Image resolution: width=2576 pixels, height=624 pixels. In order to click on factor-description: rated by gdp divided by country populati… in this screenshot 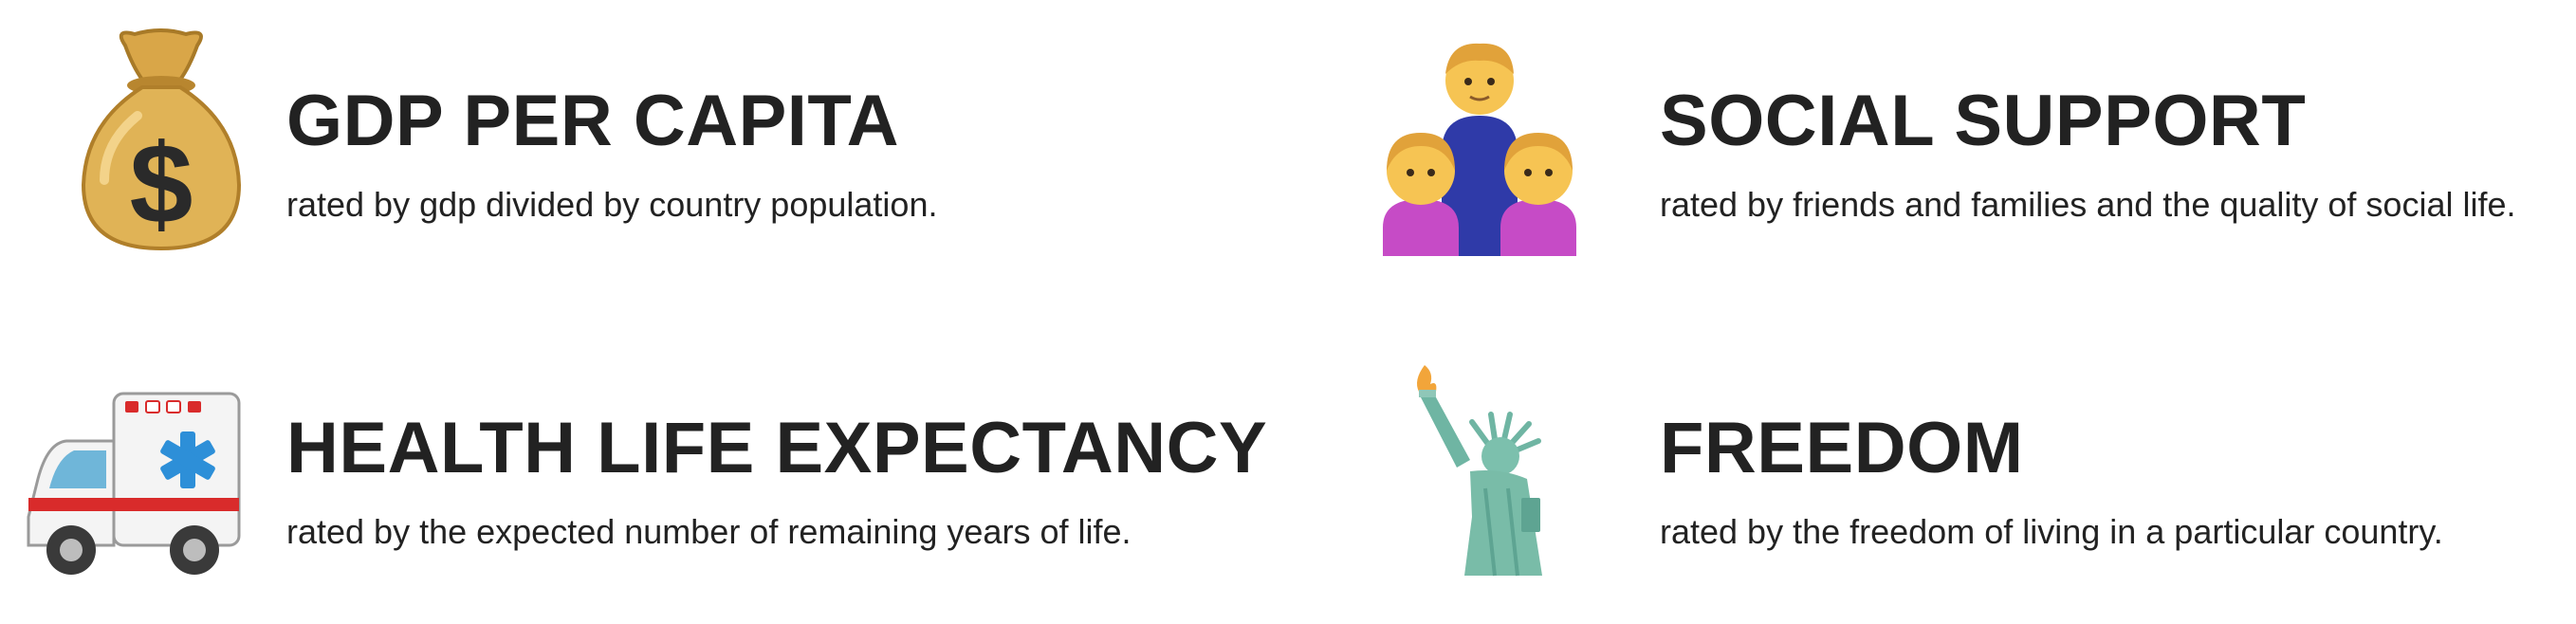, I will do `click(612, 204)`.